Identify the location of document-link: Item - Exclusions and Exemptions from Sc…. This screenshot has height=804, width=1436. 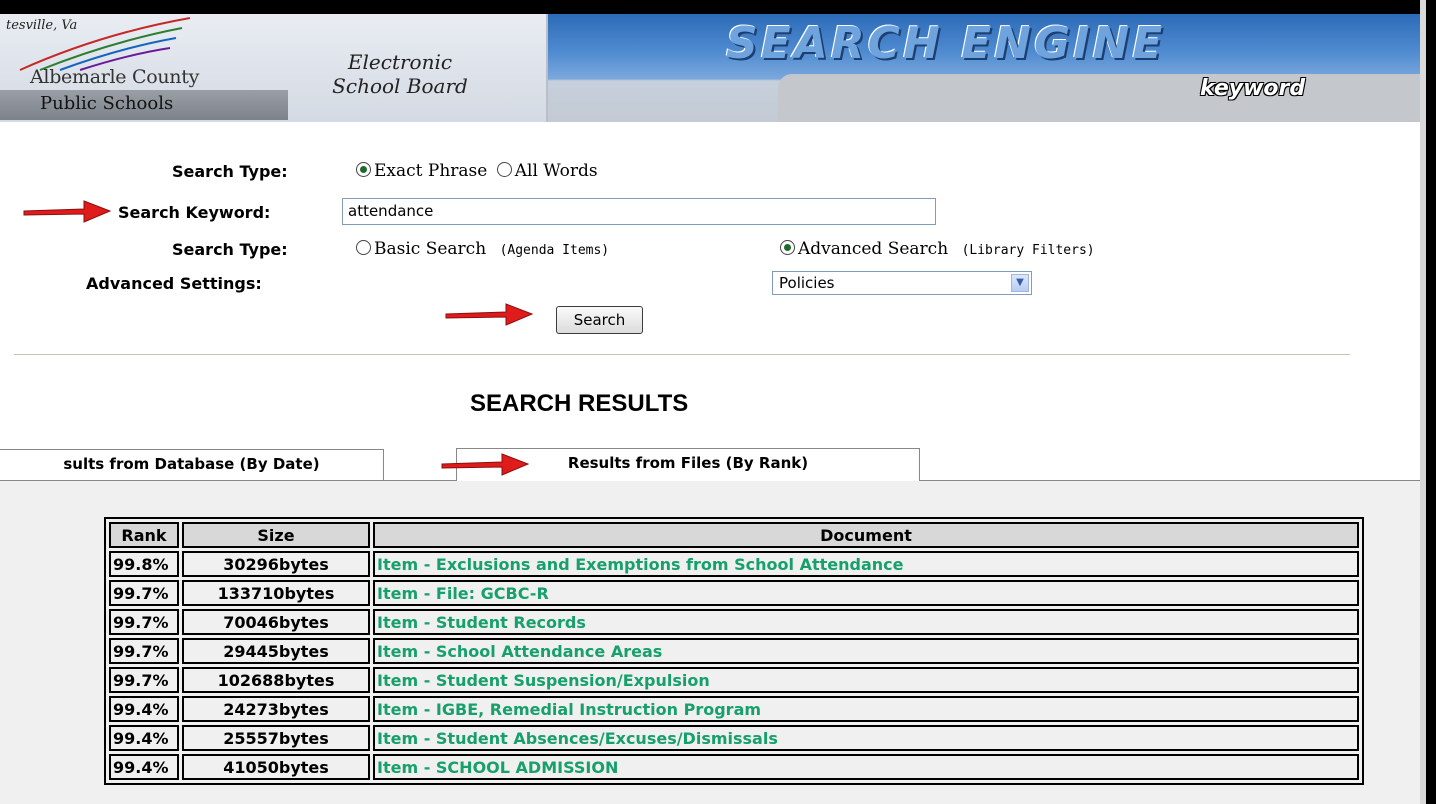
(866, 564).